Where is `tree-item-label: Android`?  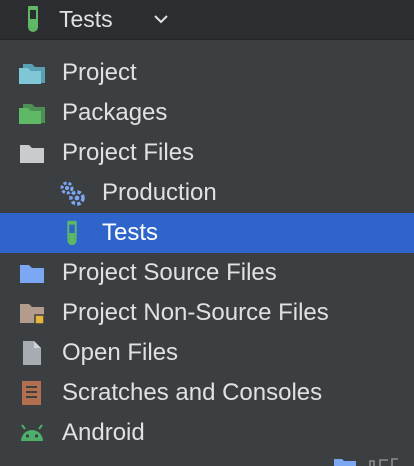 tree-item-label: Android is located at coordinates (103, 432).